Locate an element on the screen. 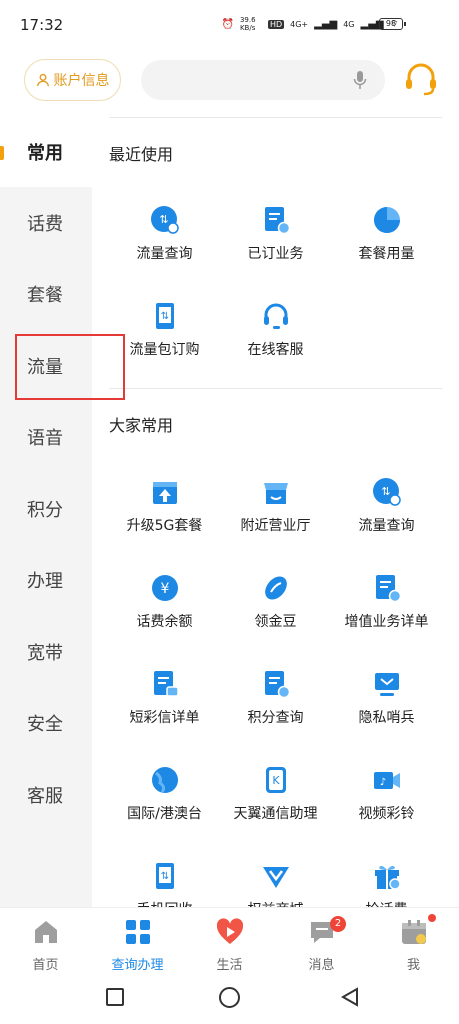  heart-play-icon is located at coordinates (230, 931).